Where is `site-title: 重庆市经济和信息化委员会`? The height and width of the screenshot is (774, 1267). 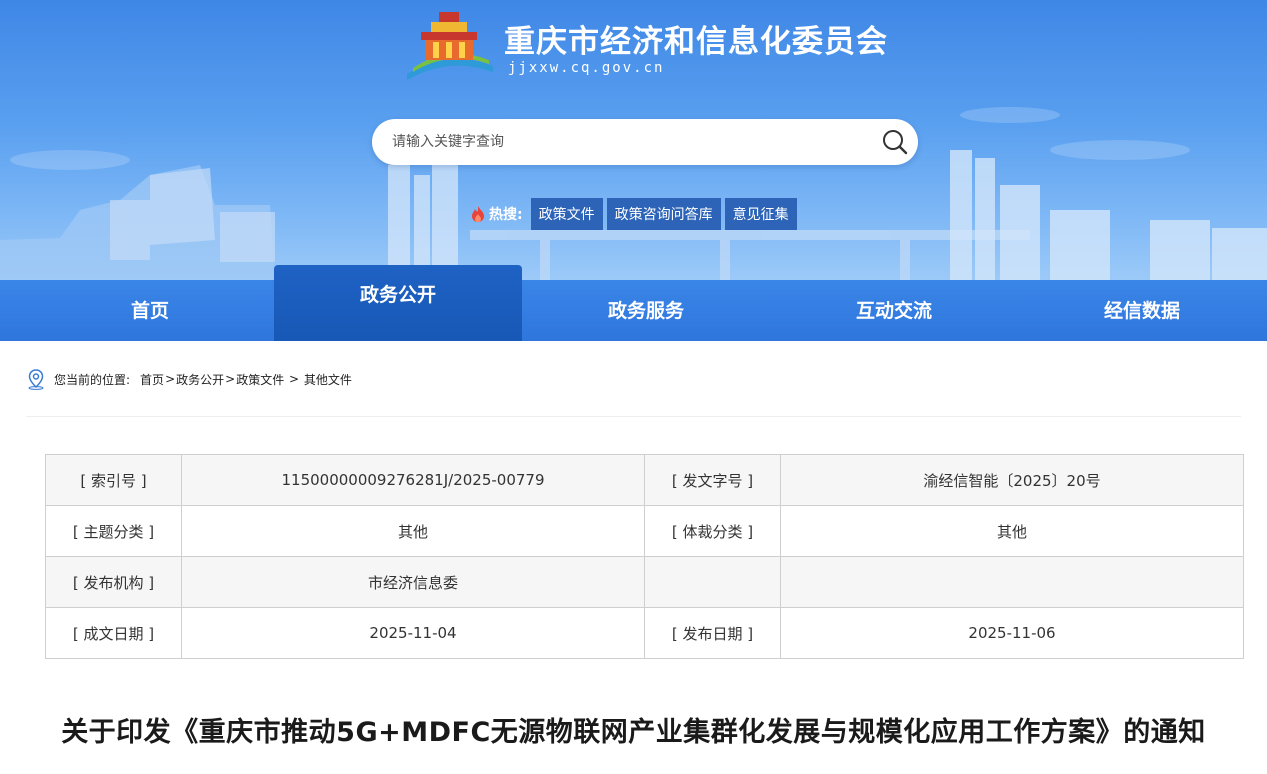 site-title: 重庆市经济和信息化委员会 is located at coordinates (696, 42).